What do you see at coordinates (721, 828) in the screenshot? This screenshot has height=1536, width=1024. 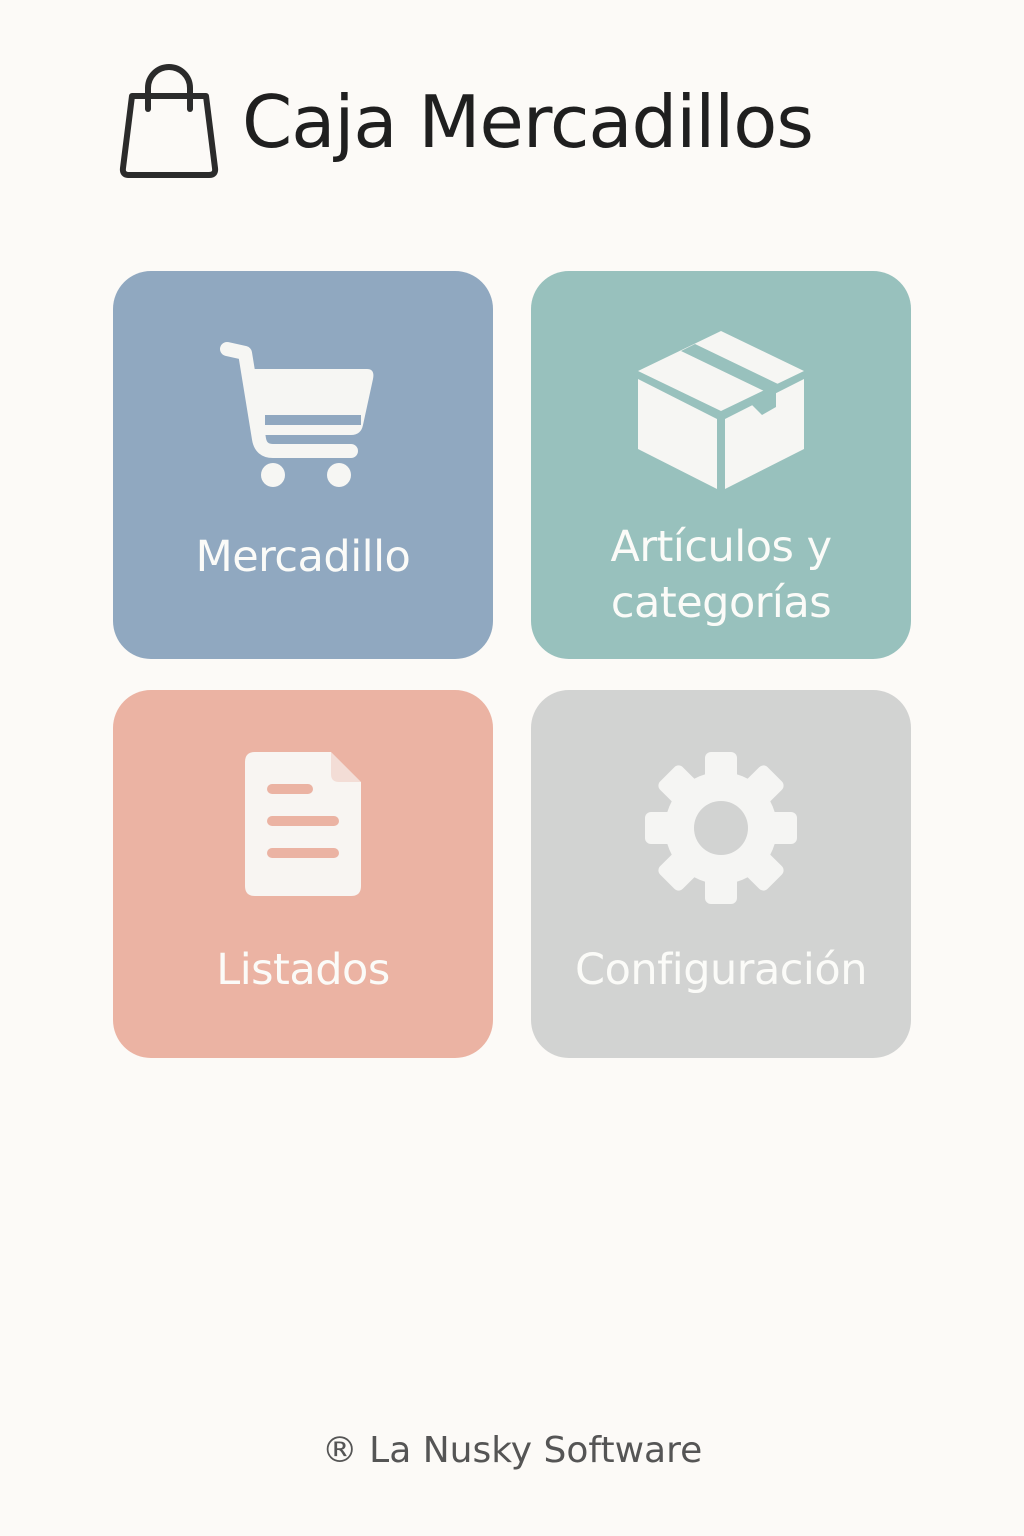 I see `gear-icon` at bounding box center [721, 828].